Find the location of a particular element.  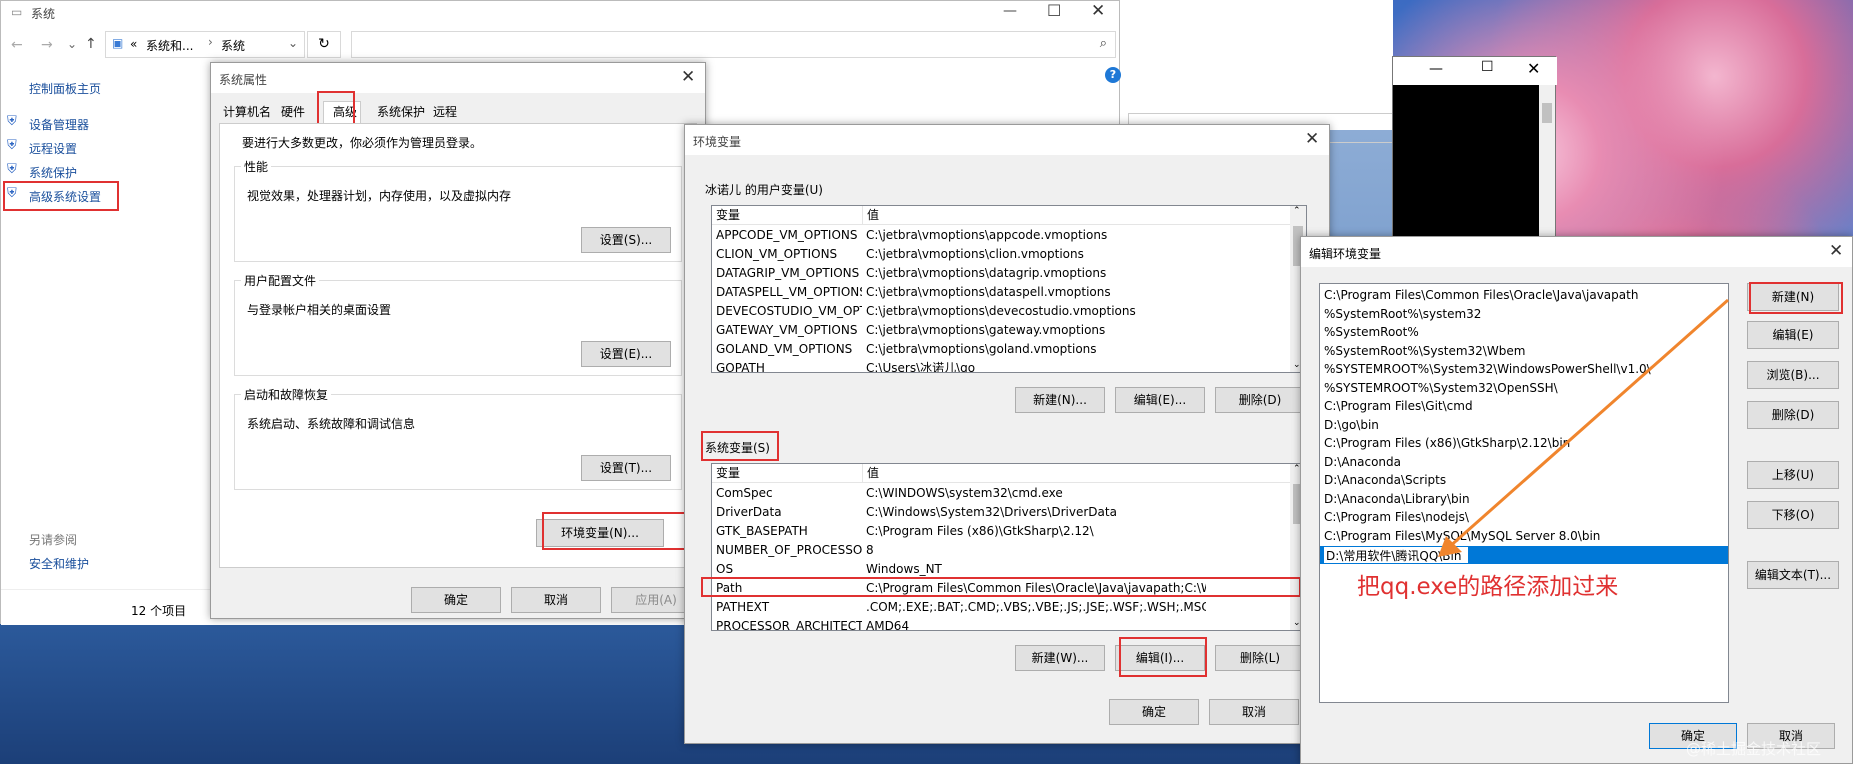

arrow-shaft is located at coordinates (1588, 424).